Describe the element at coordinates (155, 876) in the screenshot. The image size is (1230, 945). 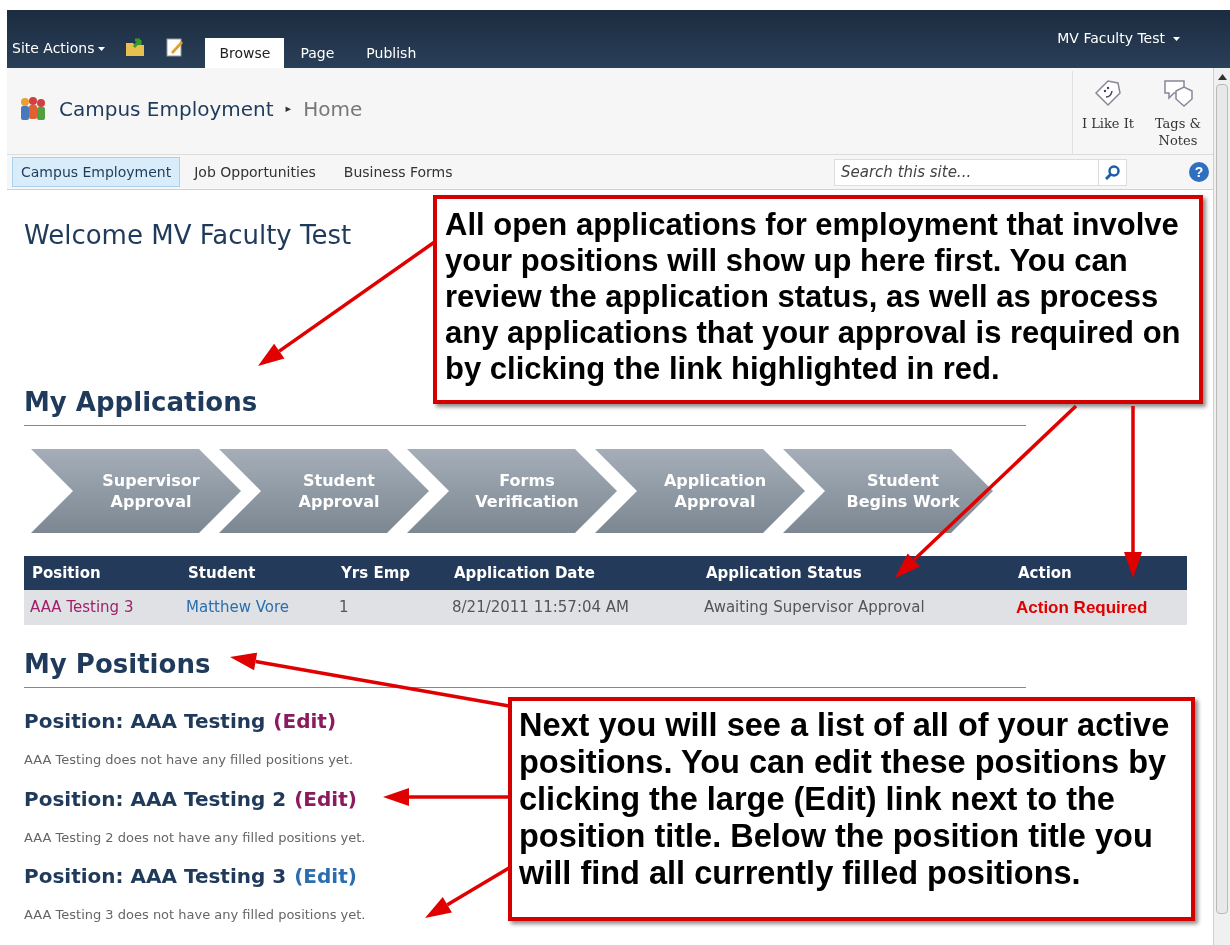
I see `position-title: Position: AAA Testing 3` at that location.